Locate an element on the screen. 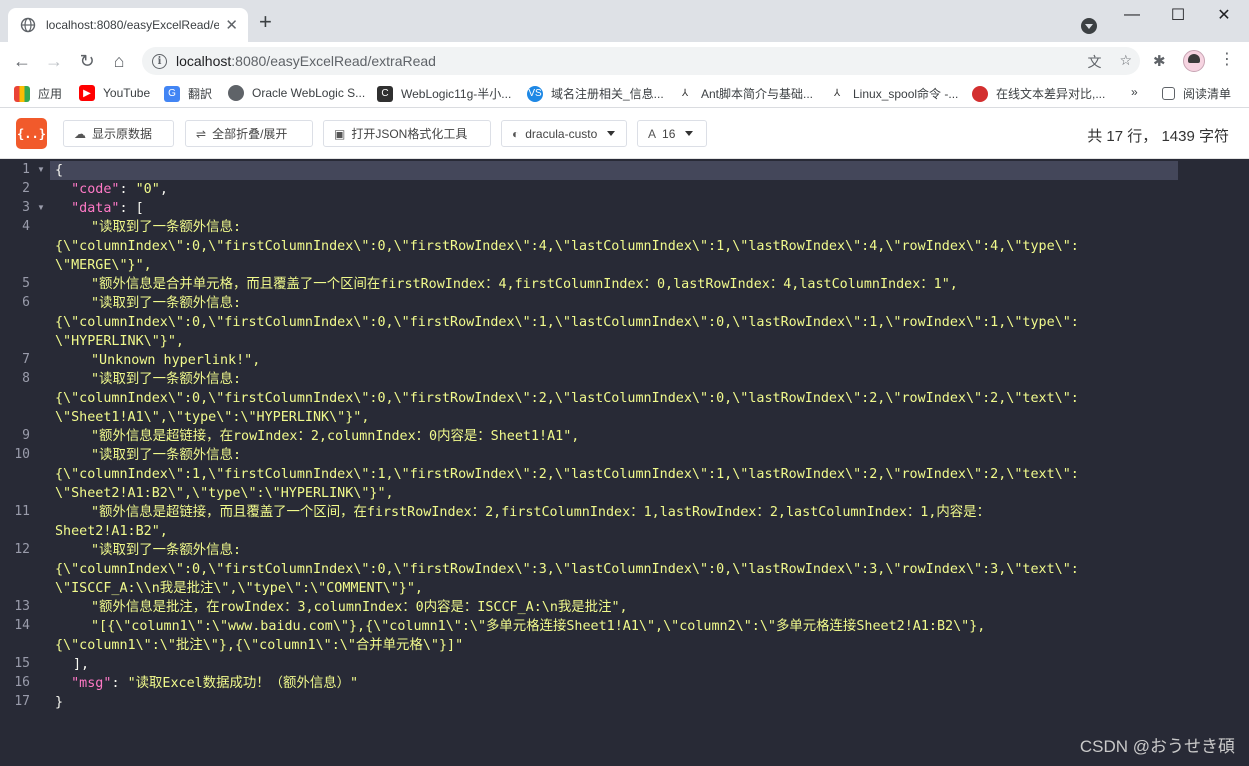 This screenshot has width=1249, height=766. bookmark-apps: 应用 is located at coordinates (38, 93).